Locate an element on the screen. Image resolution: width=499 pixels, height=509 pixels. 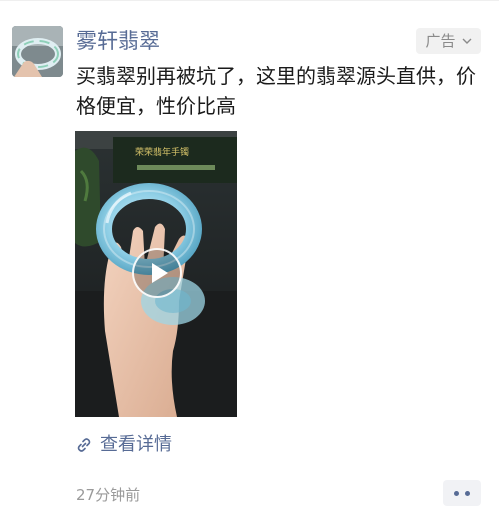
ad-tag-button: 广告 is located at coordinates (448, 41).